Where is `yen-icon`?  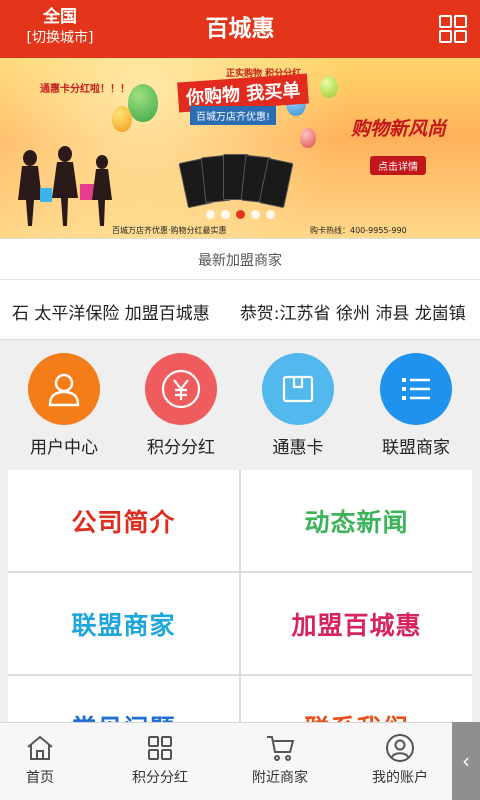
yen-icon is located at coordinates (181, 389).